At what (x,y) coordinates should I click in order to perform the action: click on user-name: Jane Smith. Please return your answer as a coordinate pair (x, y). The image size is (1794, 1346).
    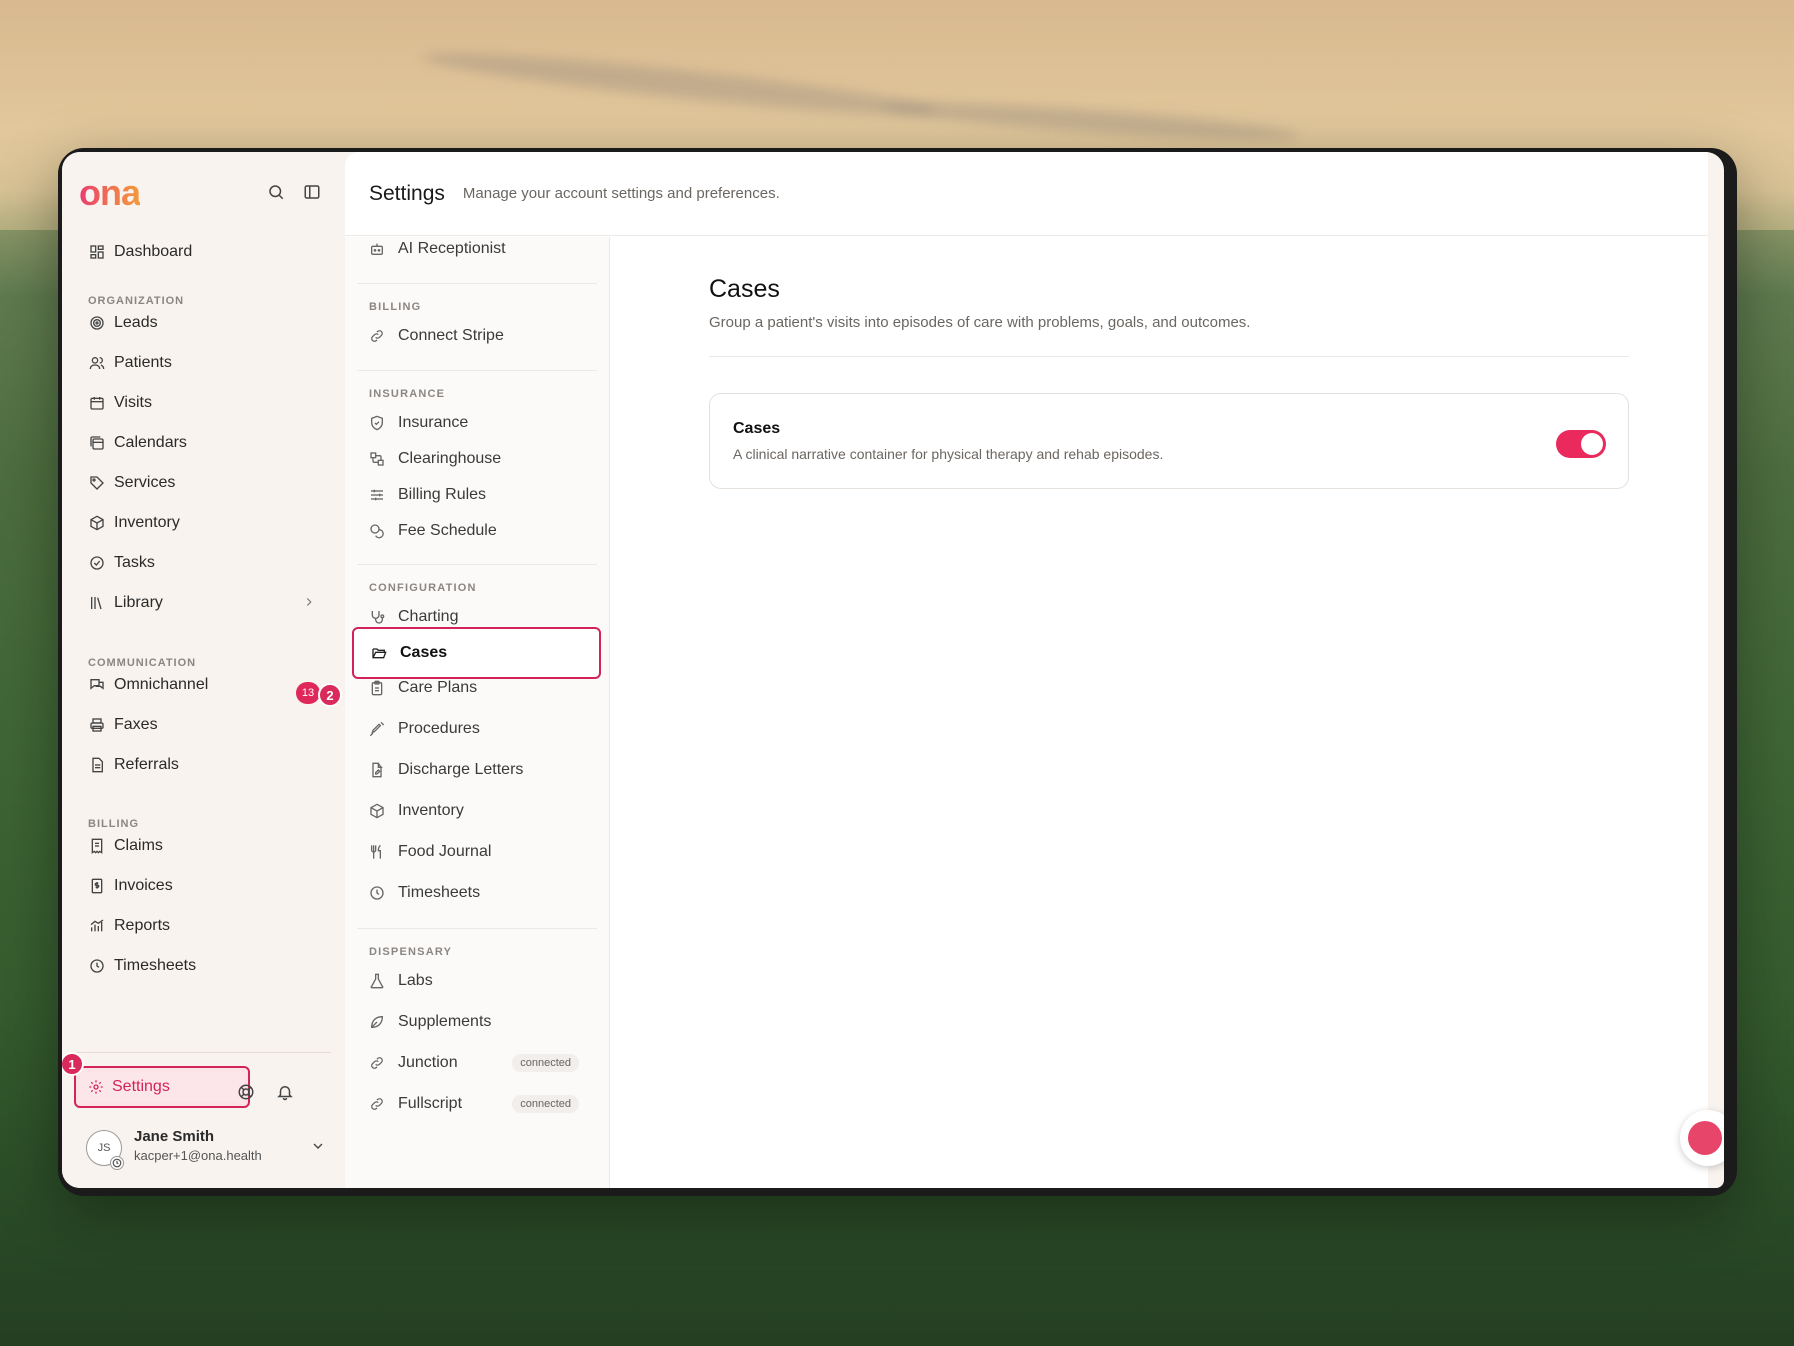
    Looking at the image, I should click on (174, 1136).